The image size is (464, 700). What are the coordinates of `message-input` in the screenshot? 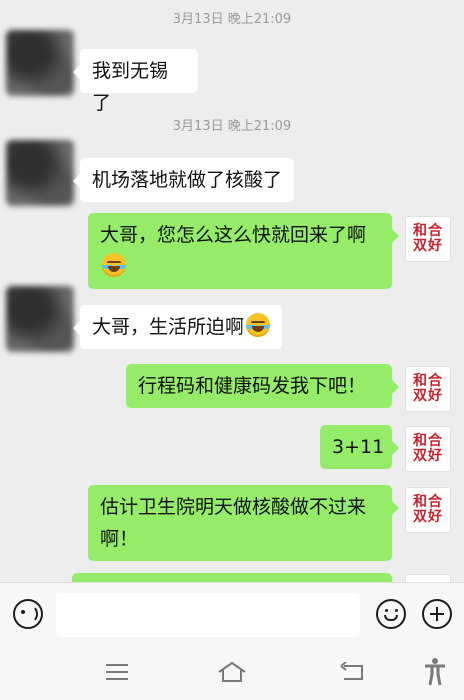 It's located at (208, 615).